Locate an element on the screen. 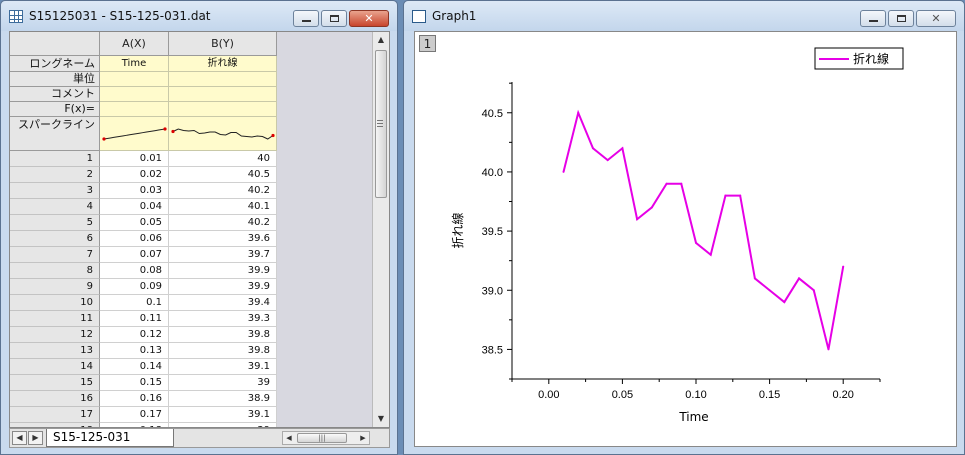  units-b is located at coordinates (223, 79).